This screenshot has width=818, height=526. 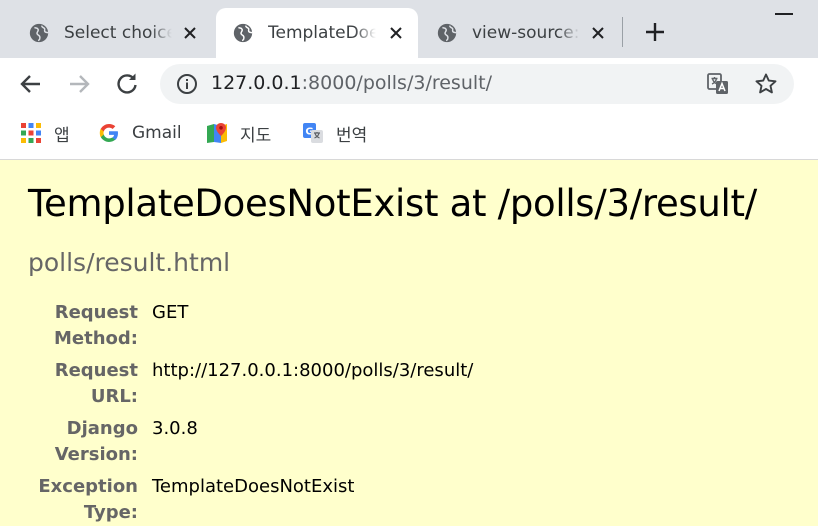 What do you see at coordinates (157, 133) in the screenshot?
I see `bookmark-label: Gmail` at bounding box center [157, 133].